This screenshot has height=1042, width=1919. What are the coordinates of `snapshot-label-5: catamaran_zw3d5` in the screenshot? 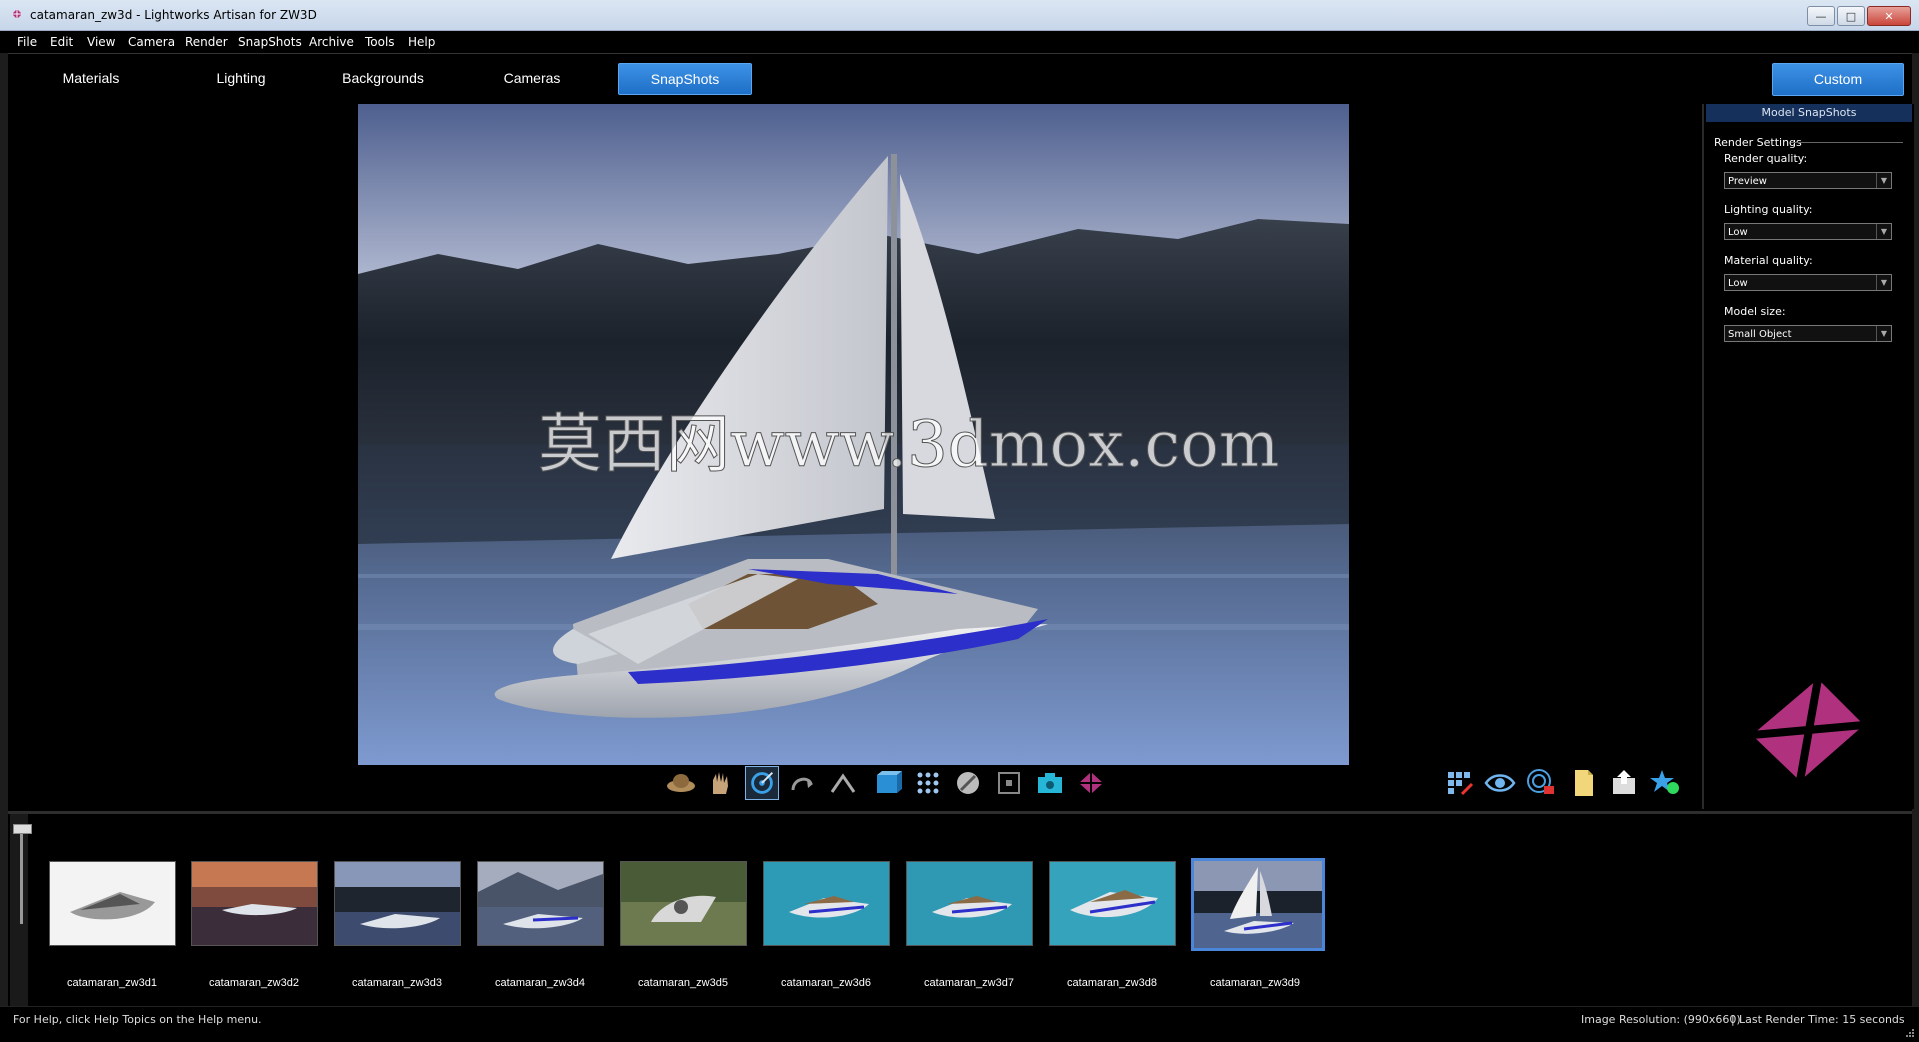 It's located at (683, 983).